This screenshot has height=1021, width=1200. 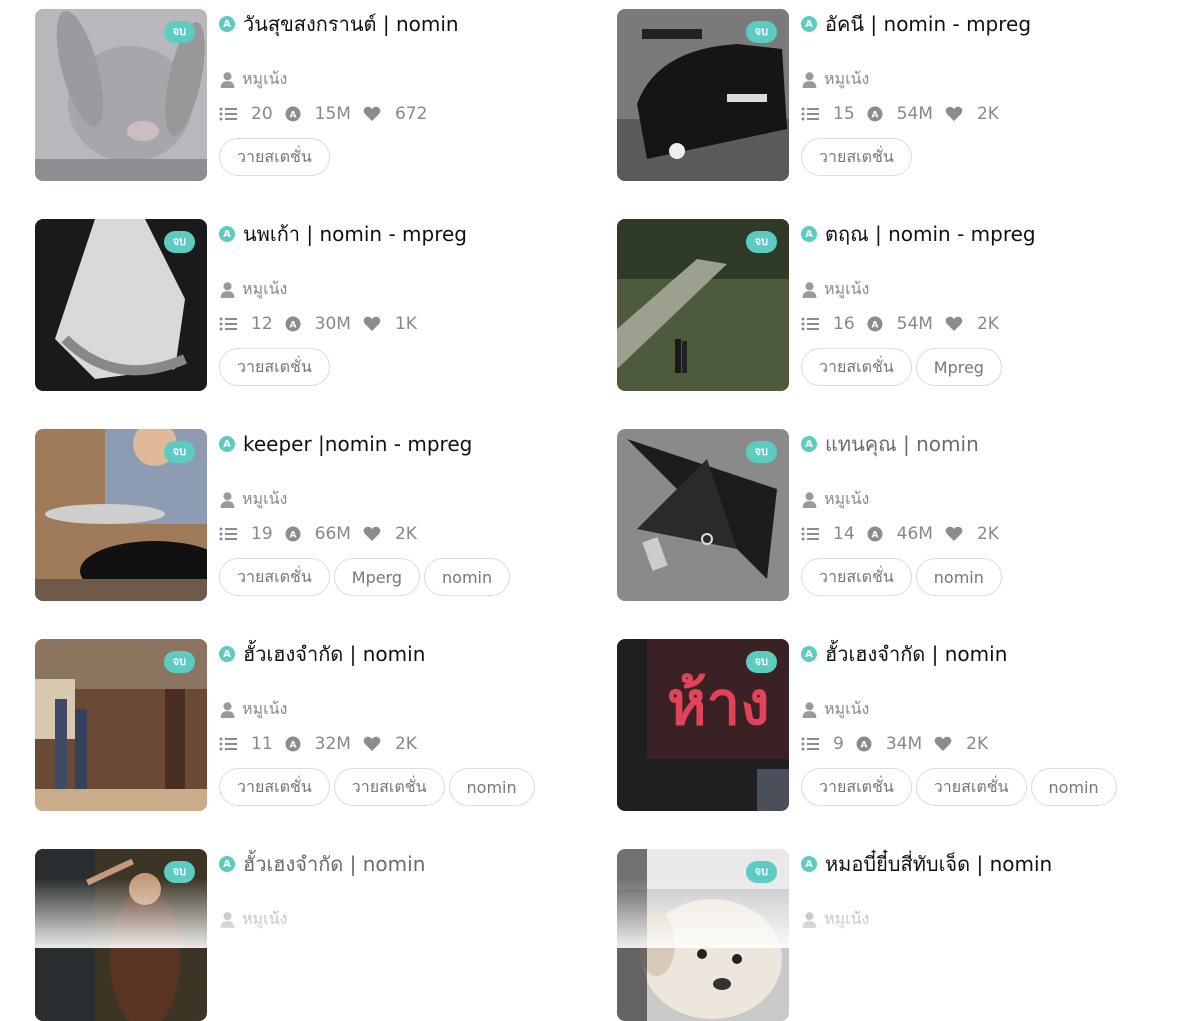 I want to click on tag-list: วายสเตชั่น Mperg nomin, so click(x=407, y=577).